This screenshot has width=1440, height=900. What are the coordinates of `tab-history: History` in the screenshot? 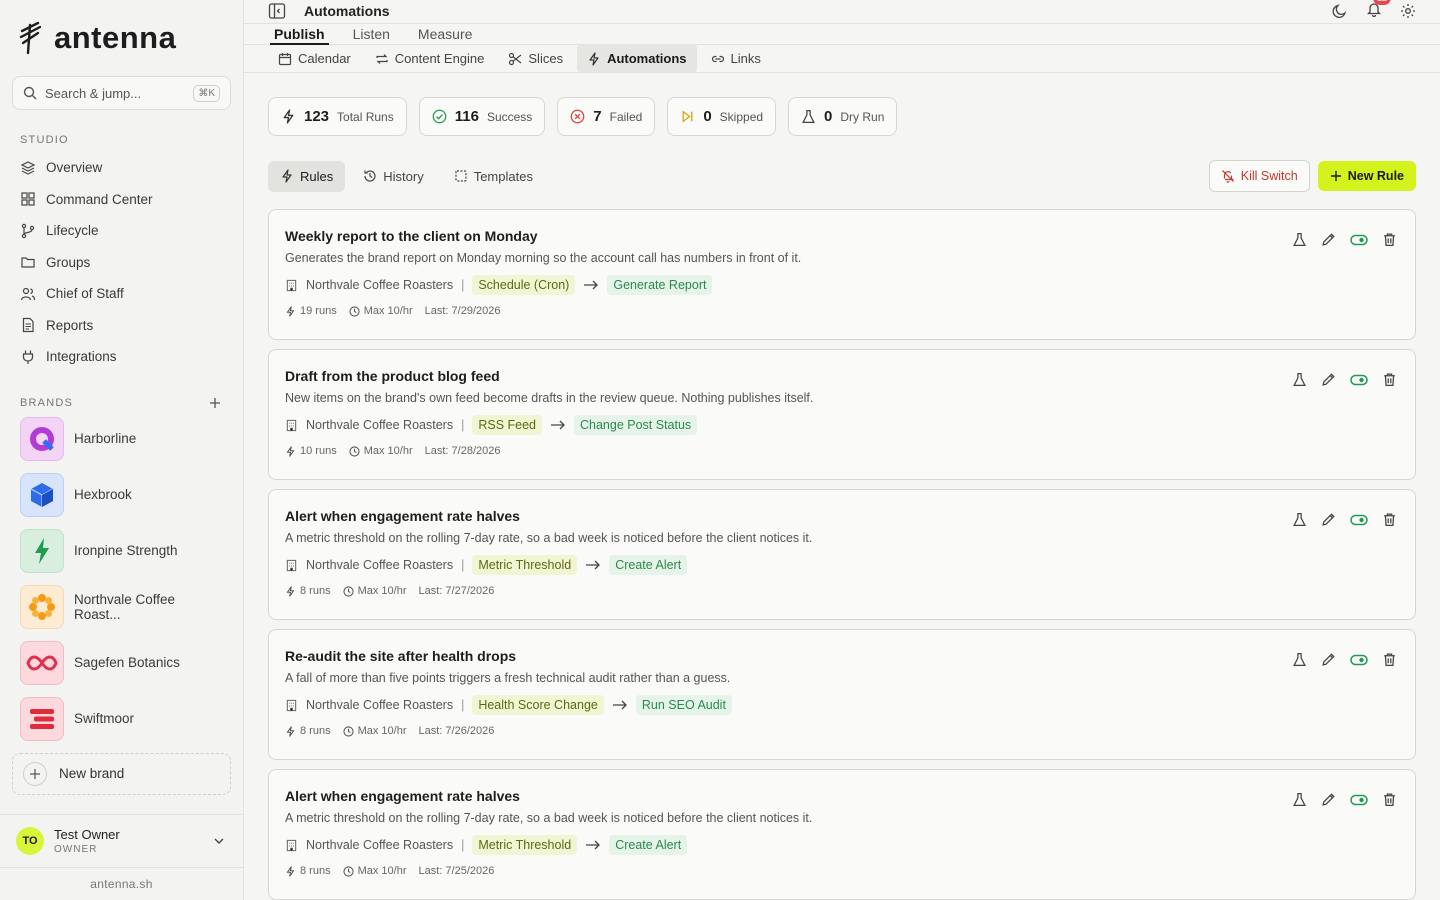 It's located at (393, 176).